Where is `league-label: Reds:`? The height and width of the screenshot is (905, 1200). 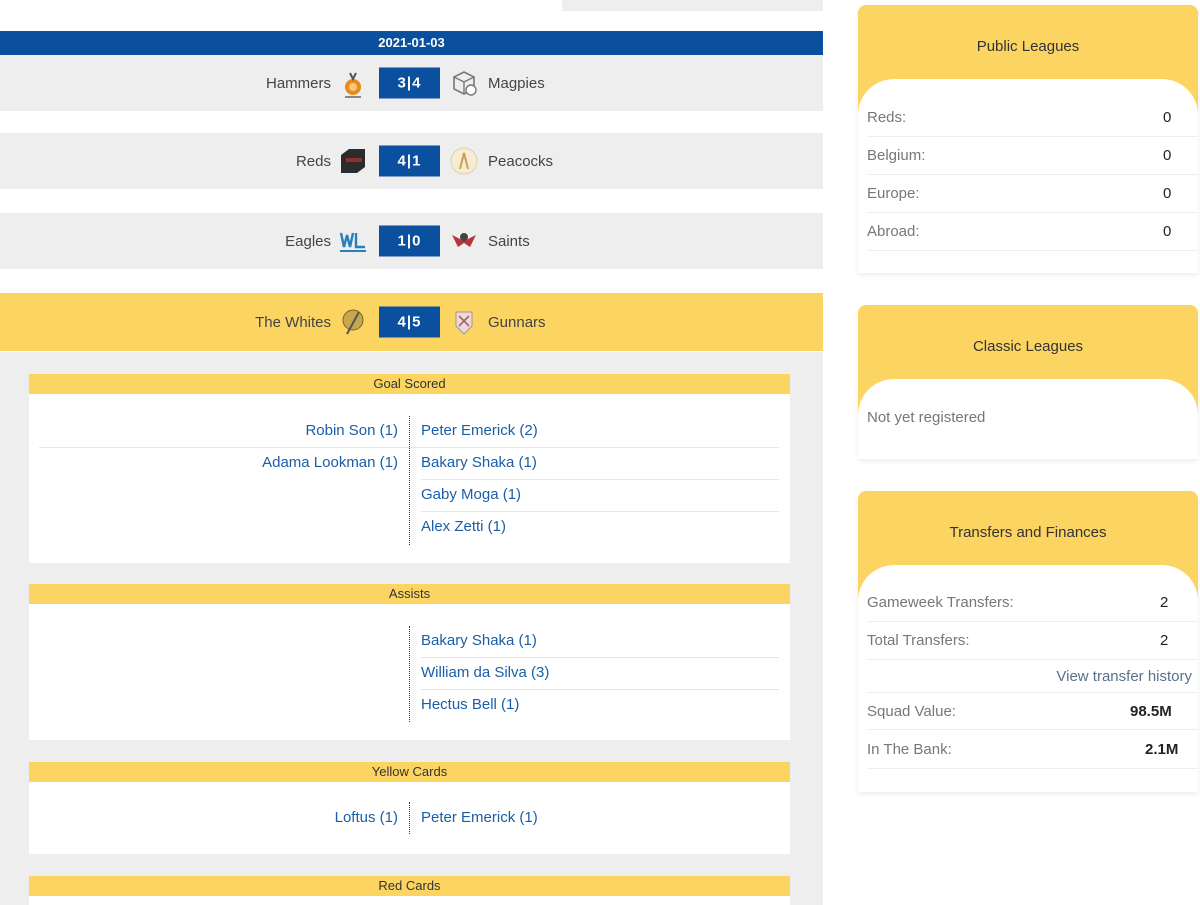
league-label: Reds: is located at coordinates (887, 117).